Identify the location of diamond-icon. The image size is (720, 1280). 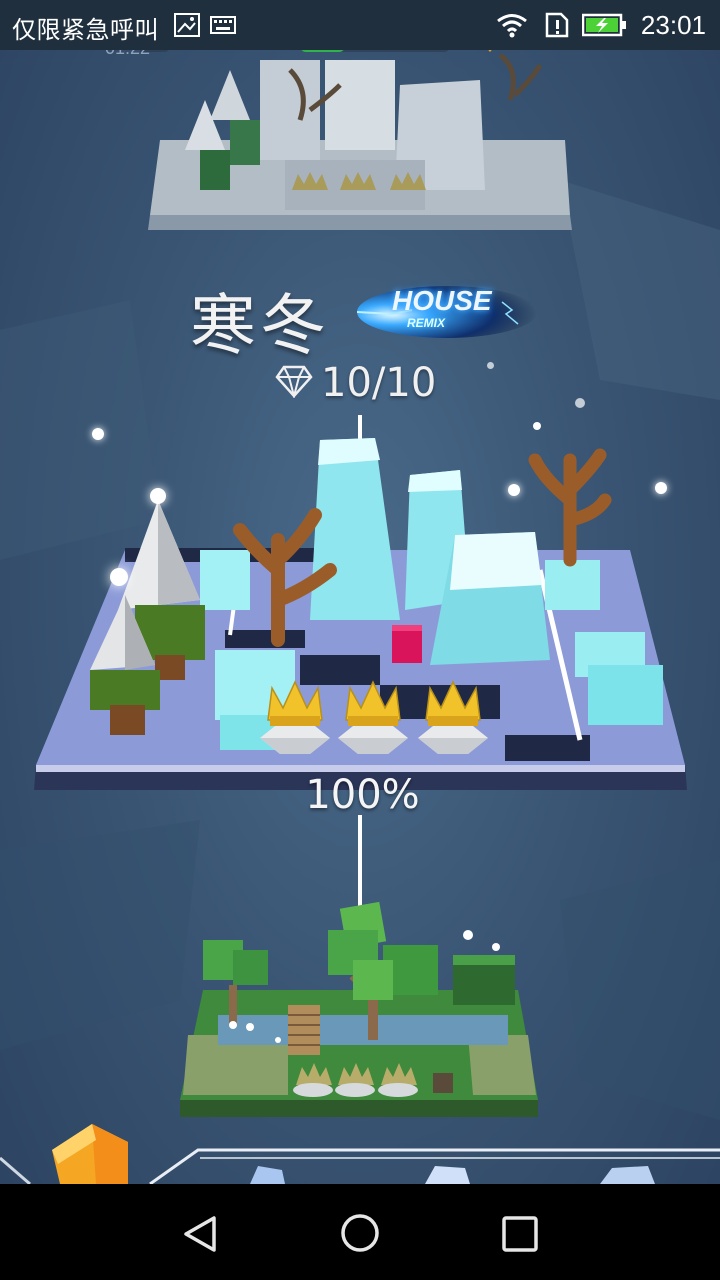
(294, 381).